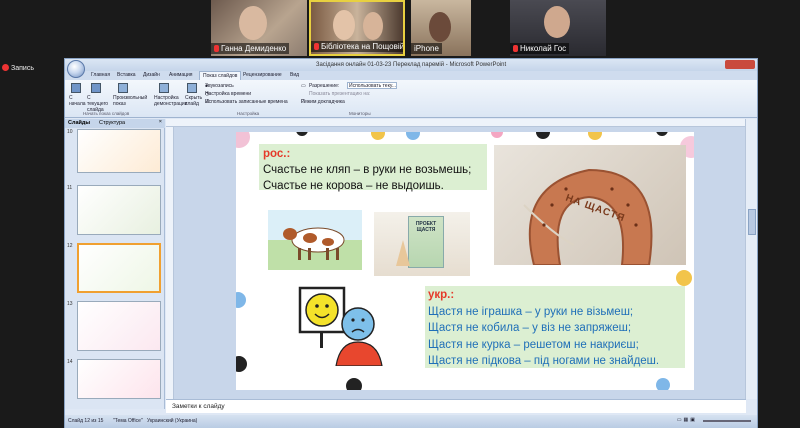 This screenshot has width=800, height=428. What do you see at coordinates (164, 88) in the screenshot?
I see `setup-icon` at bounding box center [164, 88].